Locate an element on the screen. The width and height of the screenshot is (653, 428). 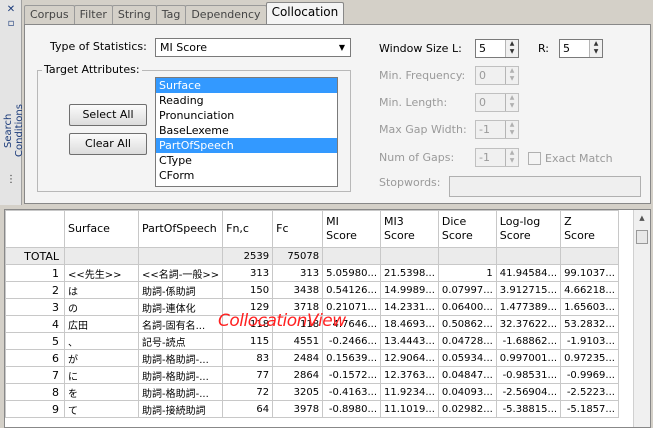
row-header: 2 is located at coordinates (35, 290).